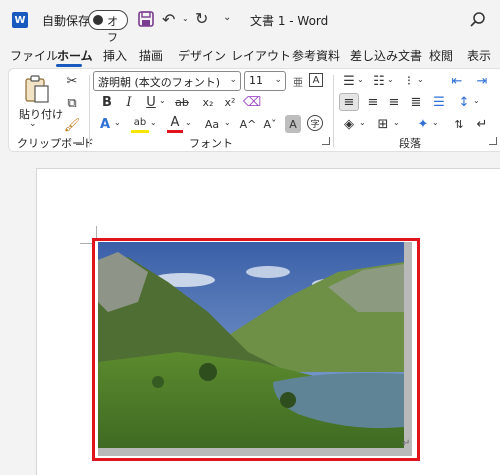  I want to click on asian-layout-dropdown-icon: ⌄, so click(435, 122).